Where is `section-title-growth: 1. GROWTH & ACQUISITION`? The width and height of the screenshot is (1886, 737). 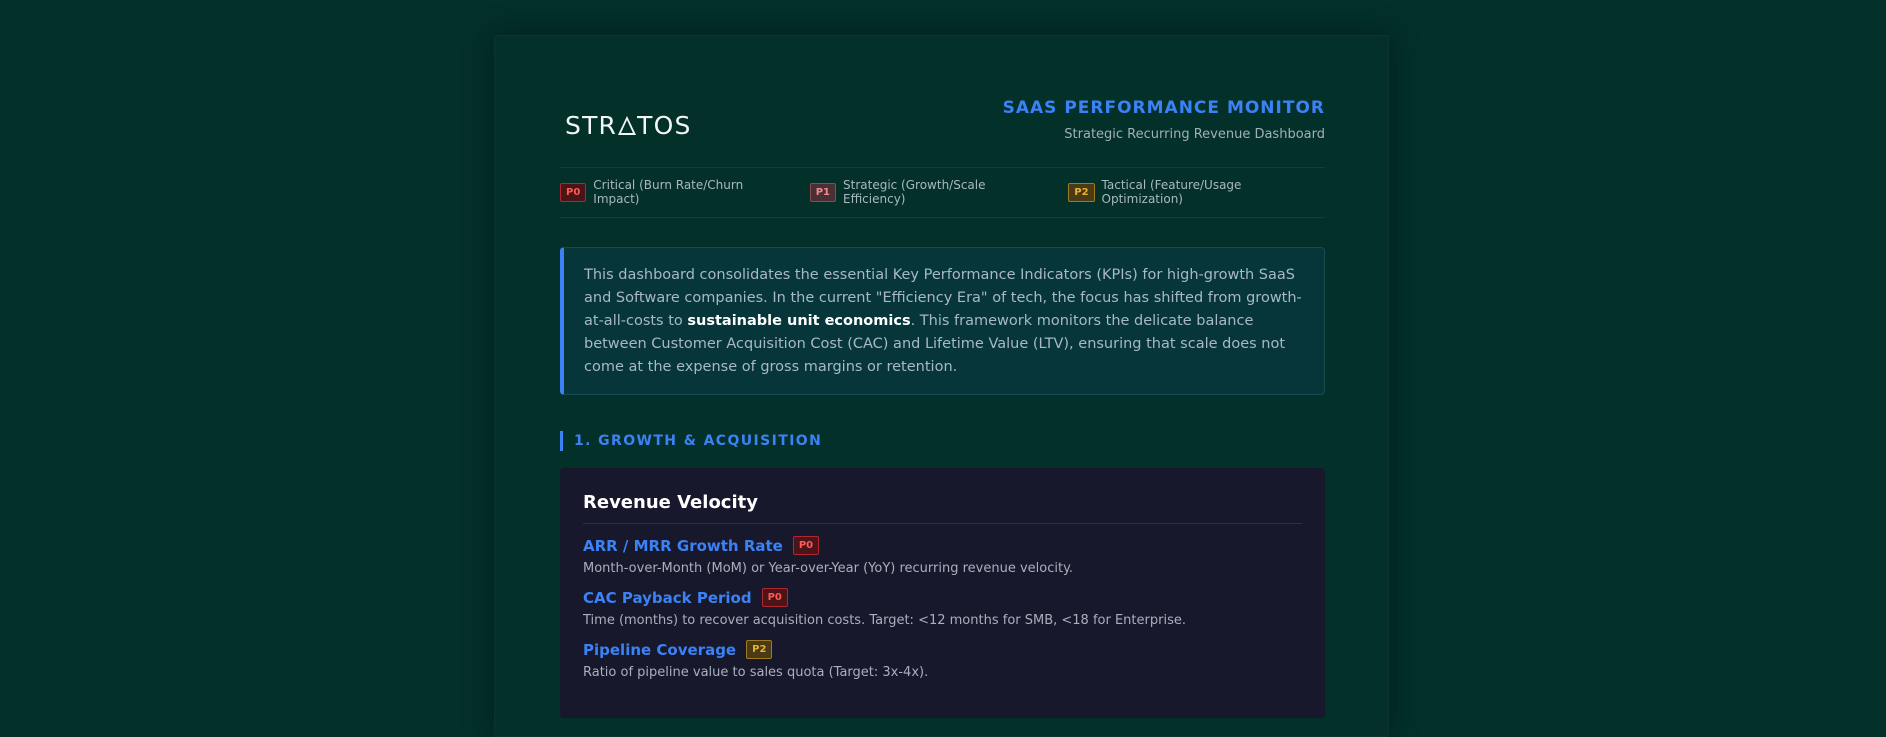 section-title-growth: 1. GROWTH & ACQUISITION is located at coordinates (949, 441).